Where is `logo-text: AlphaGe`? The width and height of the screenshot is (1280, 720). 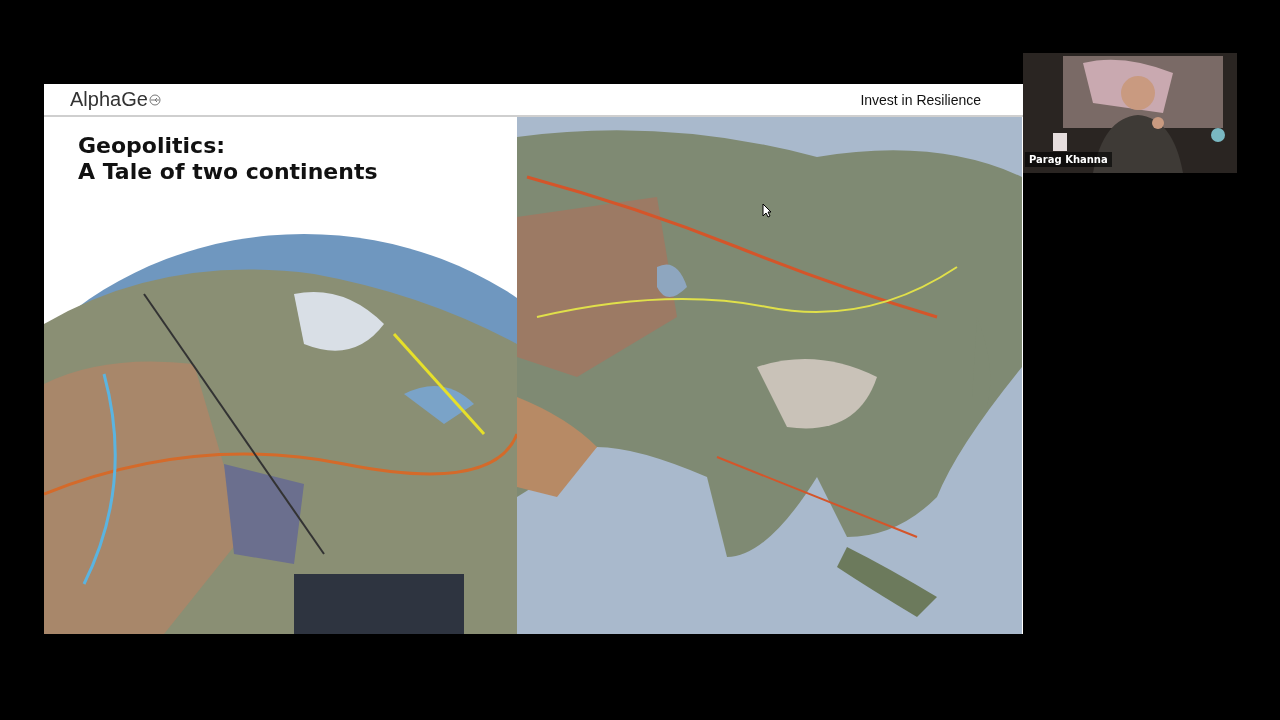
logo-text: AlphaGe is located at coordinates (109, 99).